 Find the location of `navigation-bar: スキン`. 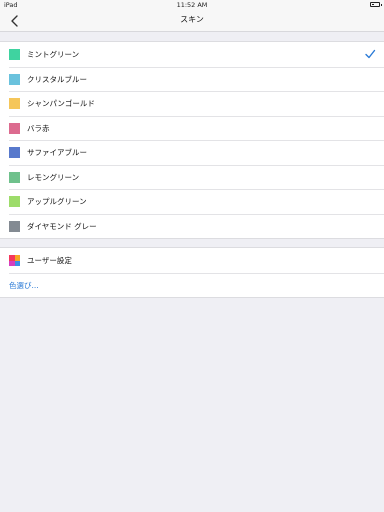

navigation-bar: スキン is located at coordinates (192, 21).